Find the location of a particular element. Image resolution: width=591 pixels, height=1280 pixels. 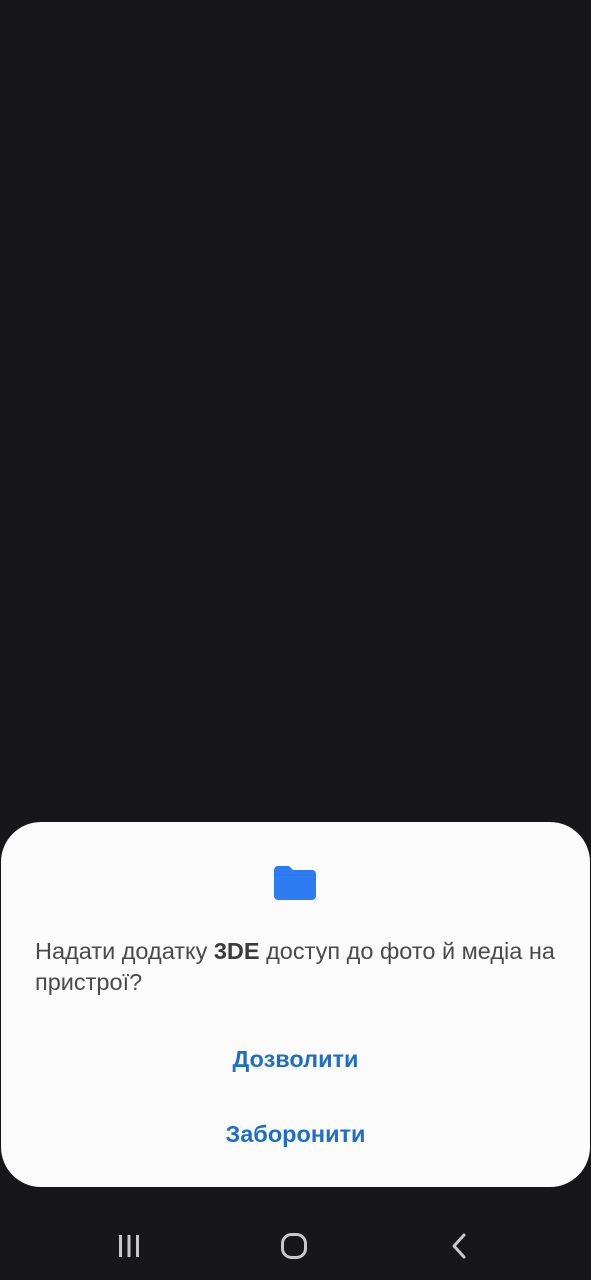

app-name: 3DE is located at coordinates (236, 951).